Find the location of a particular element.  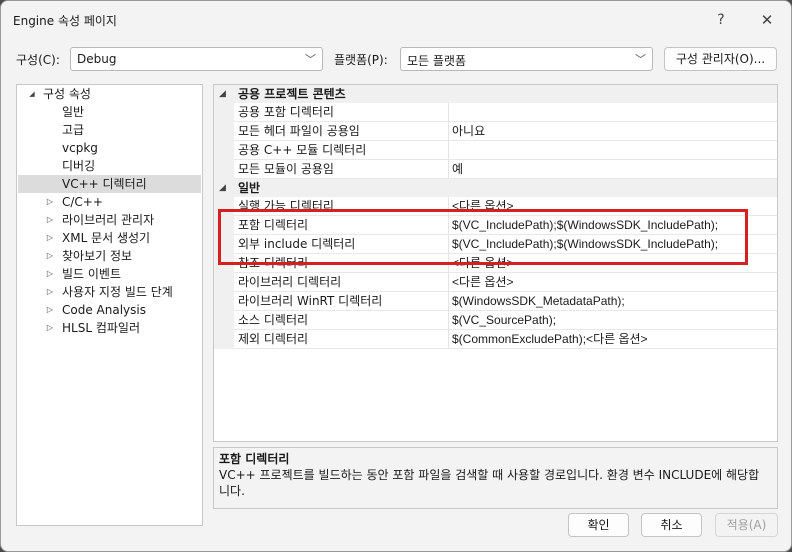

property-row: 참조 디렉터리 <다른 옵션> is located at coordinates (495, 263).